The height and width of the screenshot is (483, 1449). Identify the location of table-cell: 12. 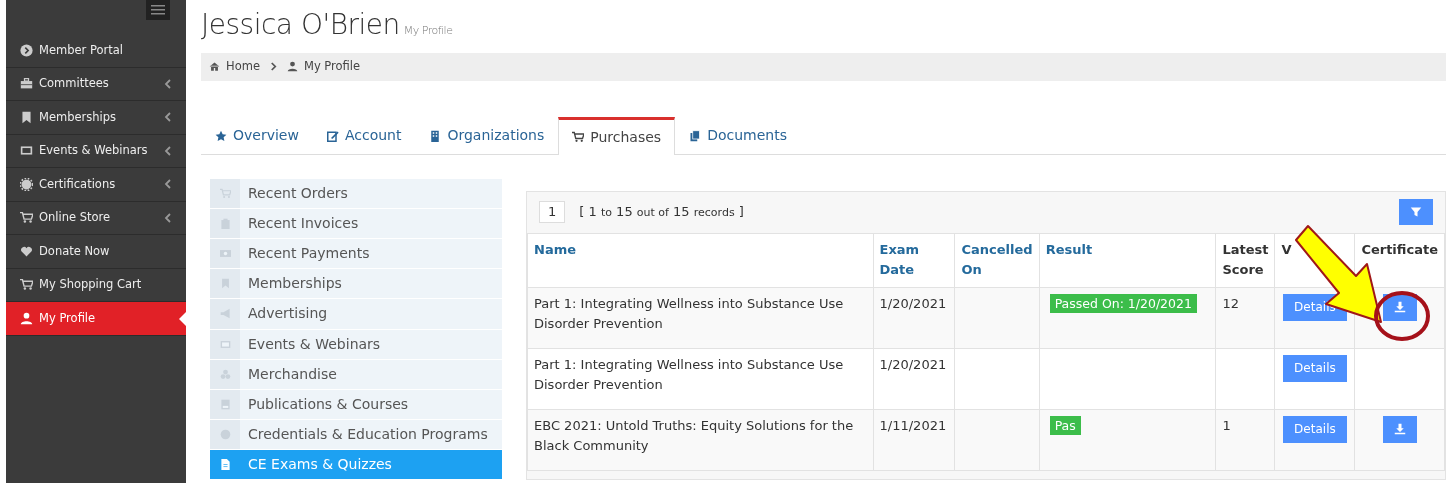
(1245, 318).